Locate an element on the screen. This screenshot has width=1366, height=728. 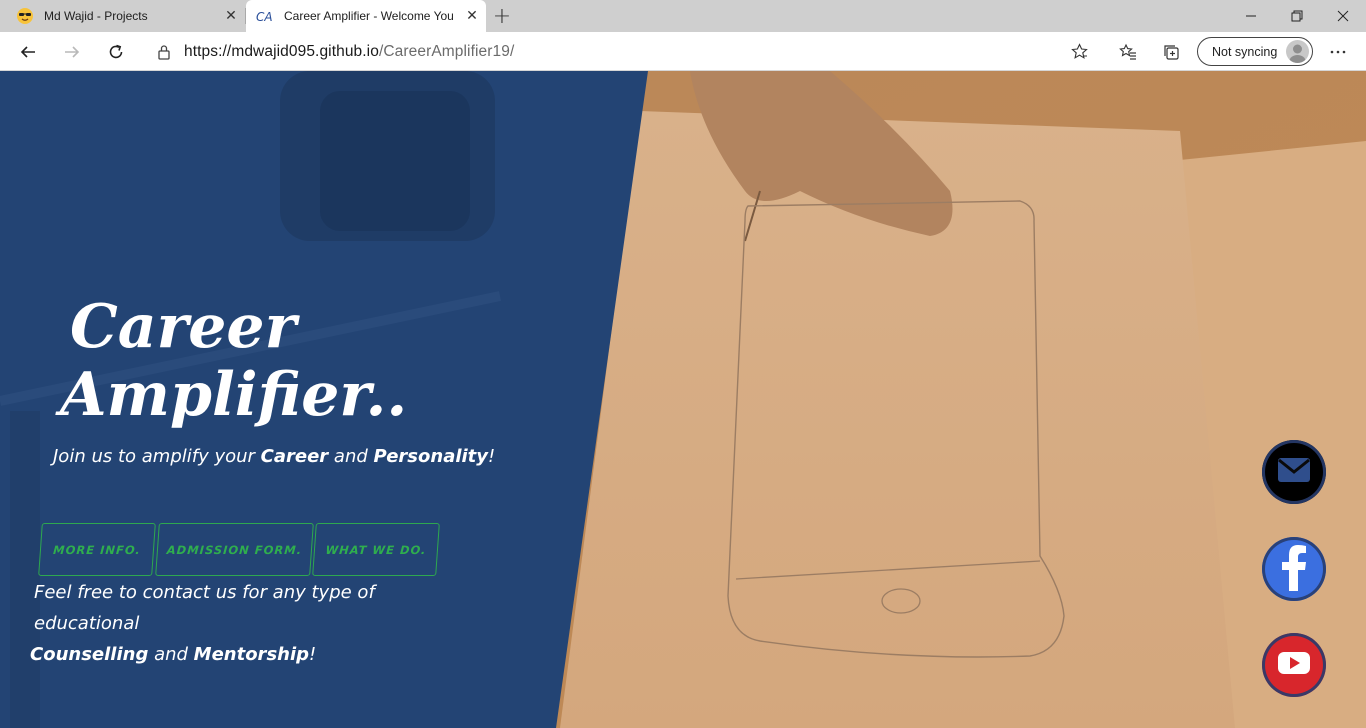
tagline-career: Career is located at coordinates (294, 456).